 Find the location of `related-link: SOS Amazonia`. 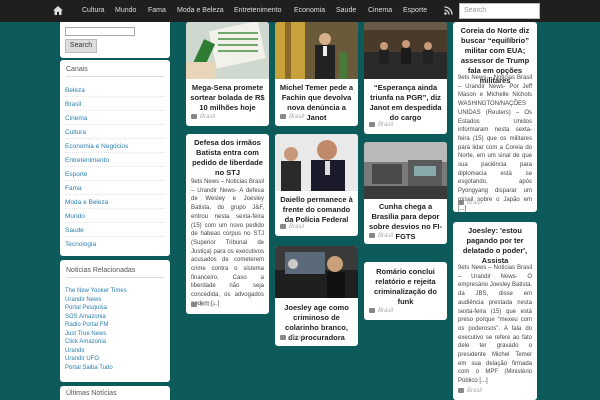

related-link: SOS Amazonia is located at coordinates (85, 317).